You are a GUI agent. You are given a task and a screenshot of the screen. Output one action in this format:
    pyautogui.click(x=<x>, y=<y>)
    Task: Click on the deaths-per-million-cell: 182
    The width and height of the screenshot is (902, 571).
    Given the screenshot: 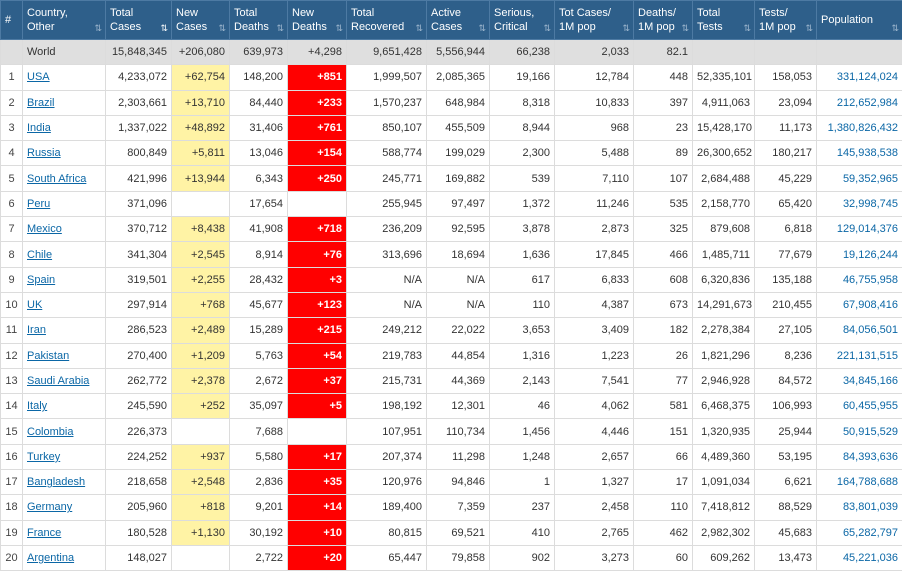 What is the action you would take?
    pyautogui.click(x=663, y=330)
    